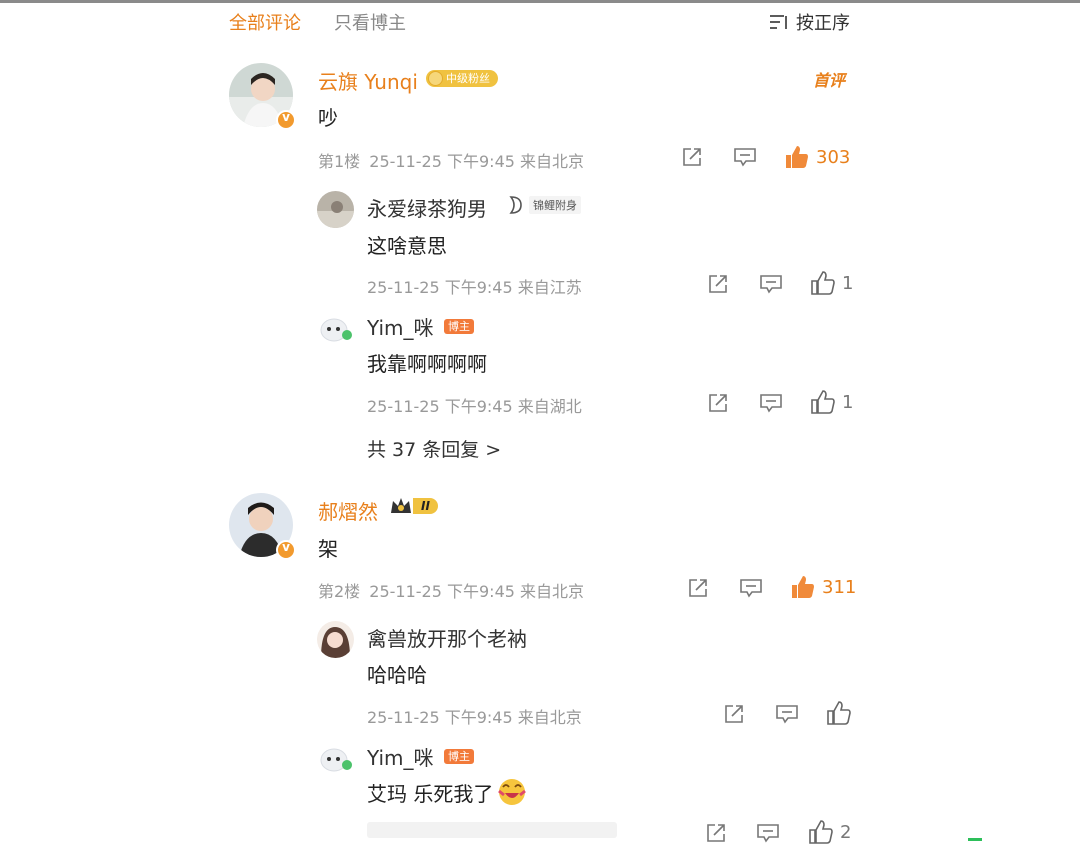  Describe the element at coordinates (829, 80) in the screenshot. I see `first-comment-label: 首评` at that location.